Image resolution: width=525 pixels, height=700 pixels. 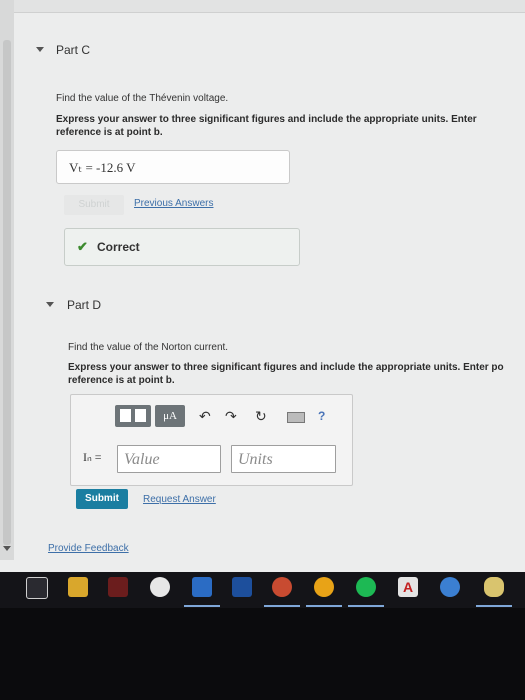 I want to click on checkmark-icon: ✔, so click(x=82, y=246).